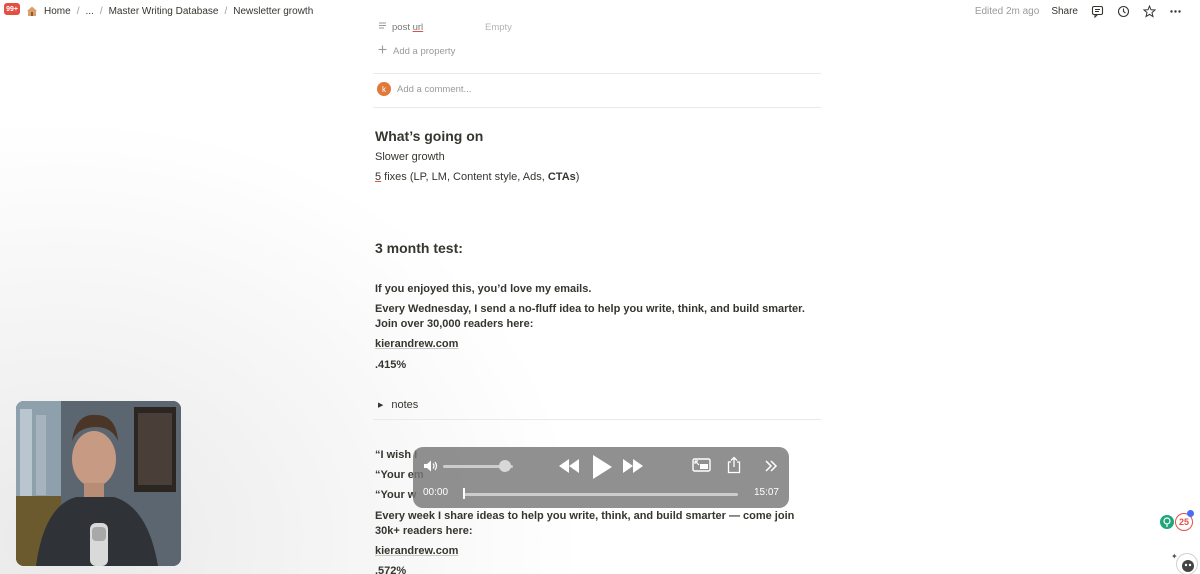 This screenshot has height=574, width=1200. I want to click on edited-timestamp: Edited 2m ago, so click(1007, 11).